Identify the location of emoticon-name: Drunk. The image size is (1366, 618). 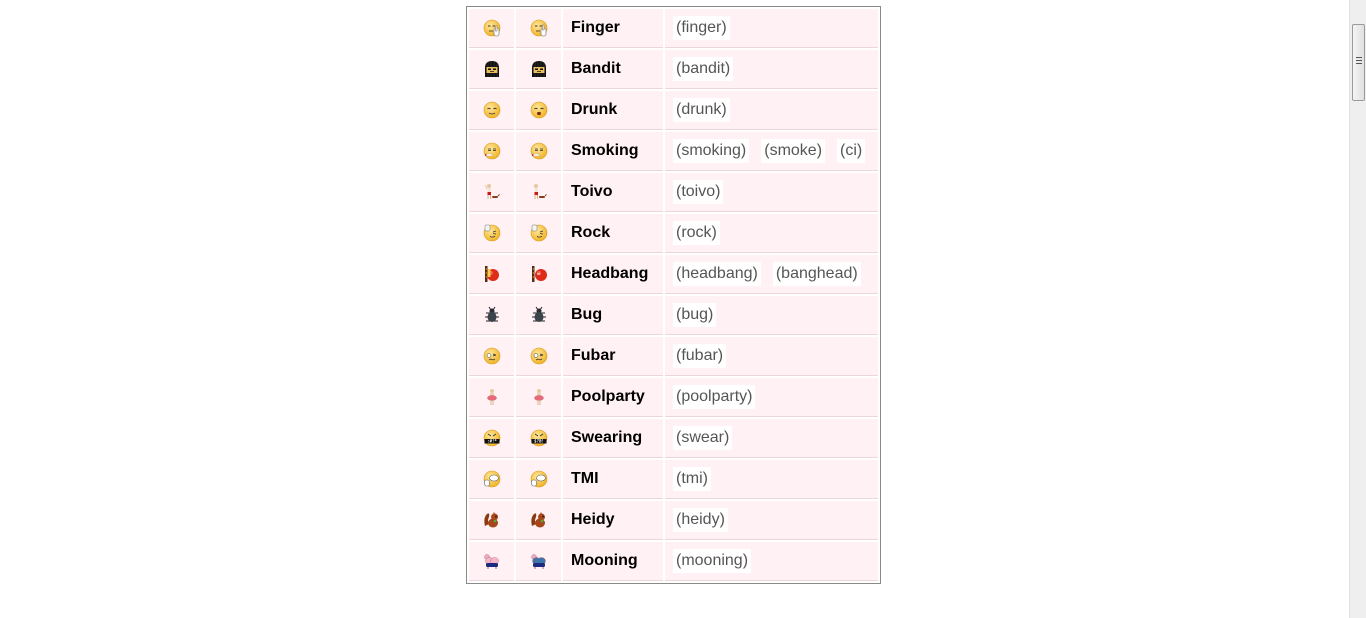
(613, 110).